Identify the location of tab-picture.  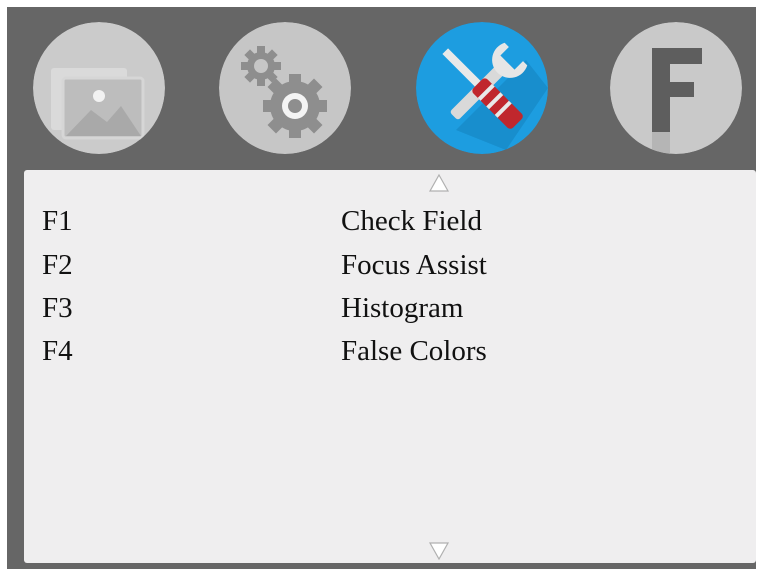
(99, 88).